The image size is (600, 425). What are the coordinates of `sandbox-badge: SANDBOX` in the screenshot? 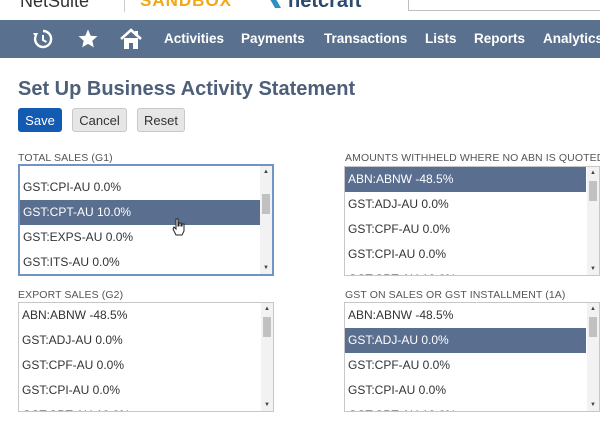 It's located at (186, 5).